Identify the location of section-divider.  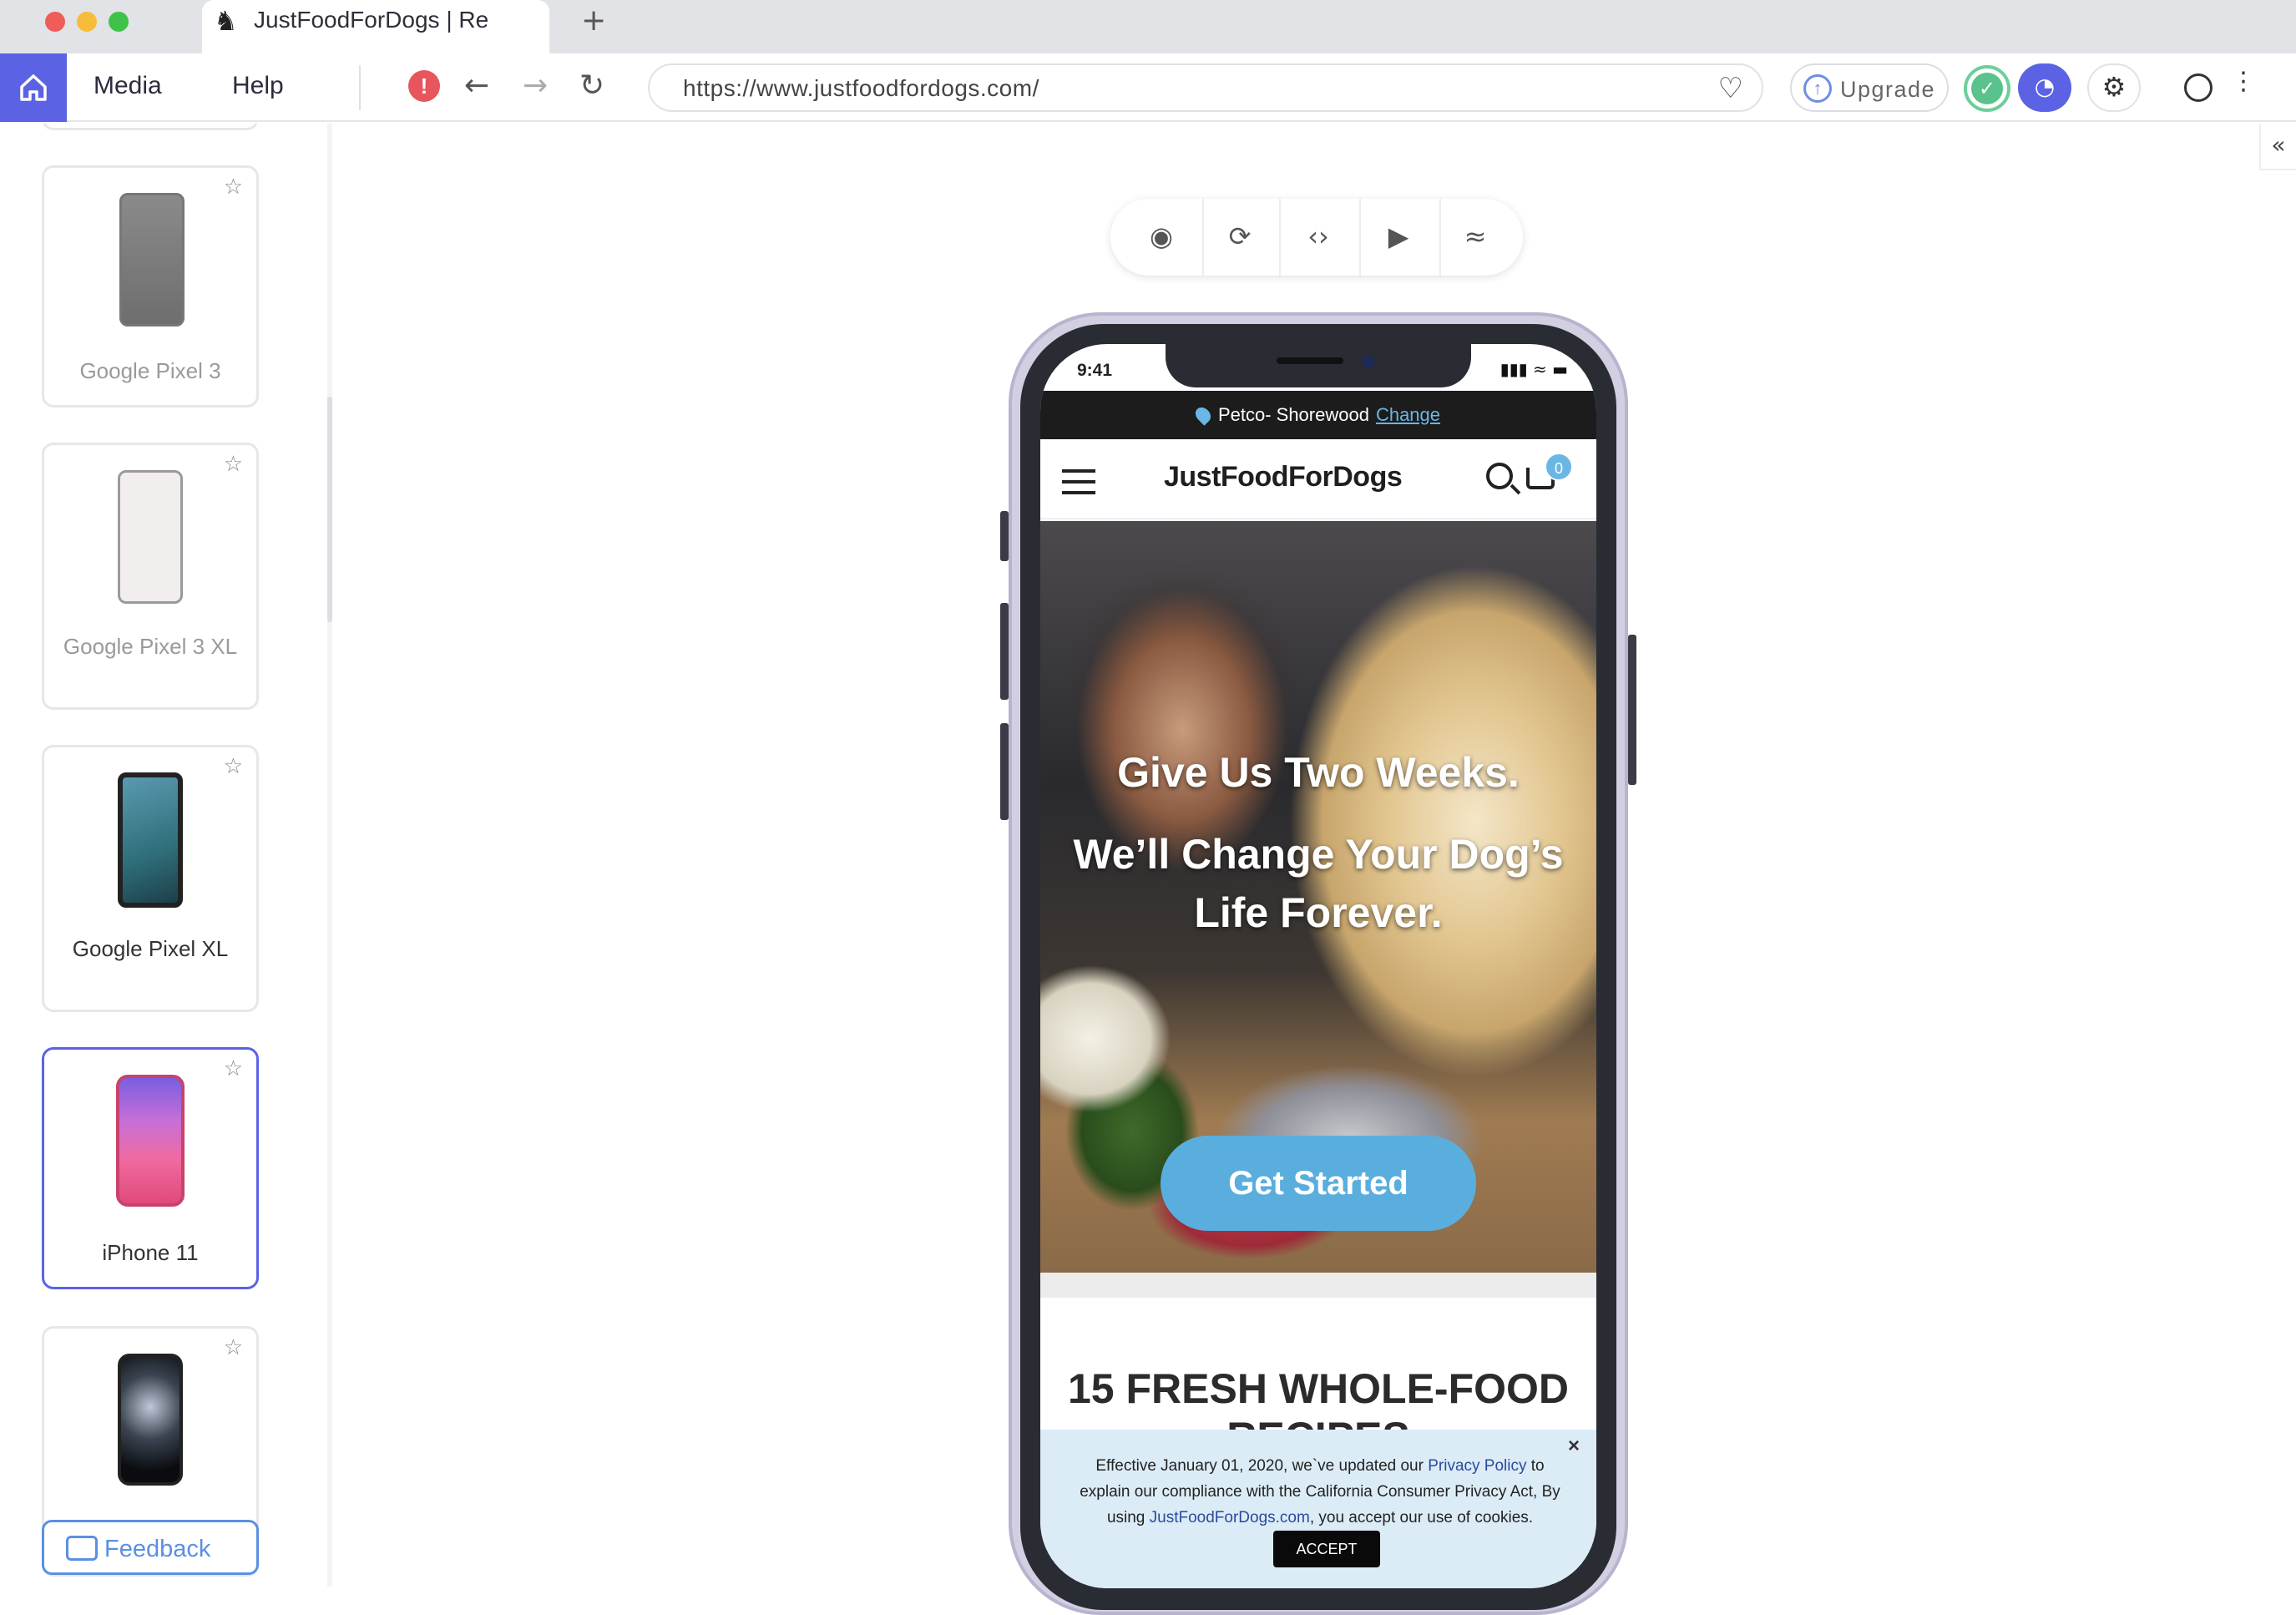
(1318, 1285).